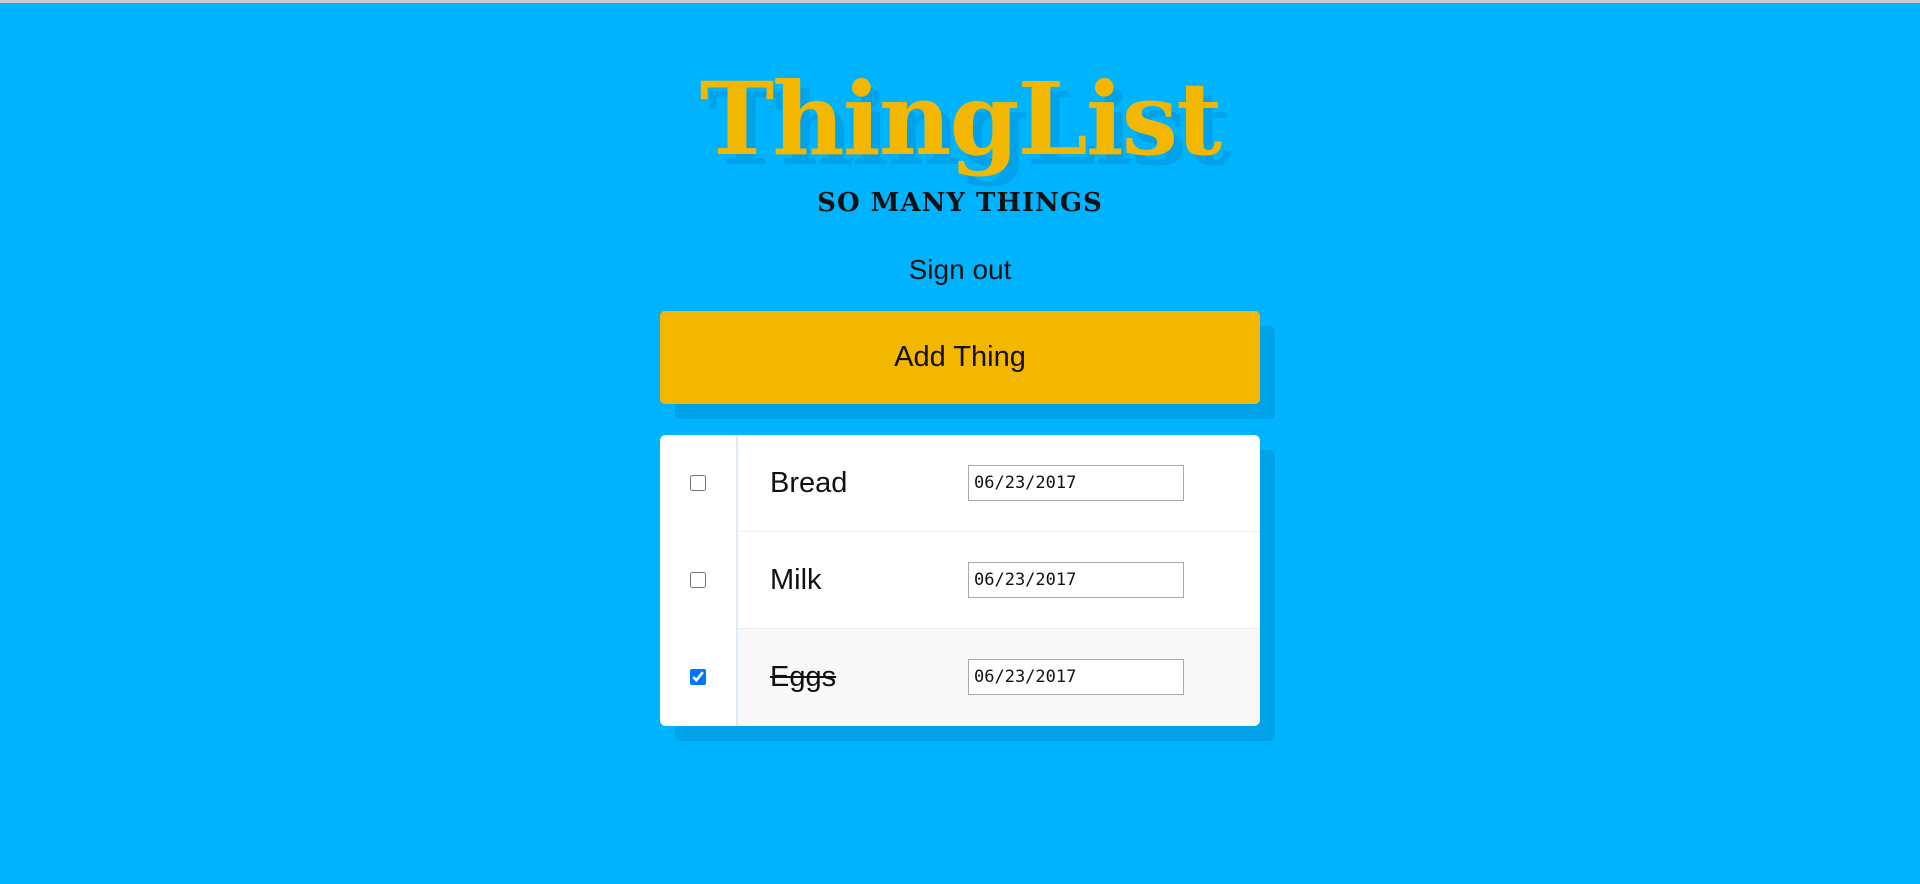 The image size is (1920, 884). I want to click on thing-name: Eggs, so click(803, 677).